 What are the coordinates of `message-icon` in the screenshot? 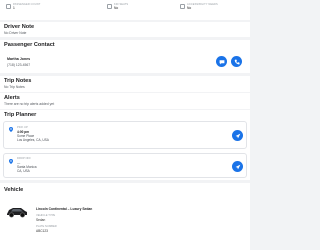 It's located at (221, 61).